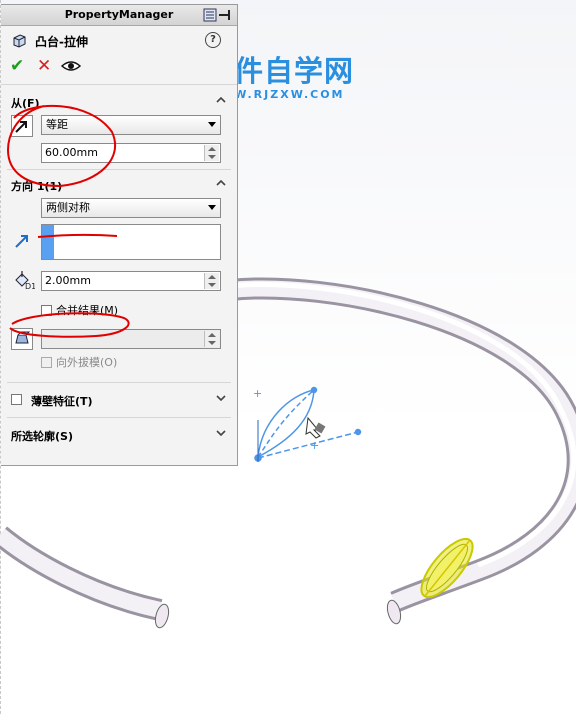 This screenshot has height=714, width=576. I want to click on red-annotations, so click(68, 221).